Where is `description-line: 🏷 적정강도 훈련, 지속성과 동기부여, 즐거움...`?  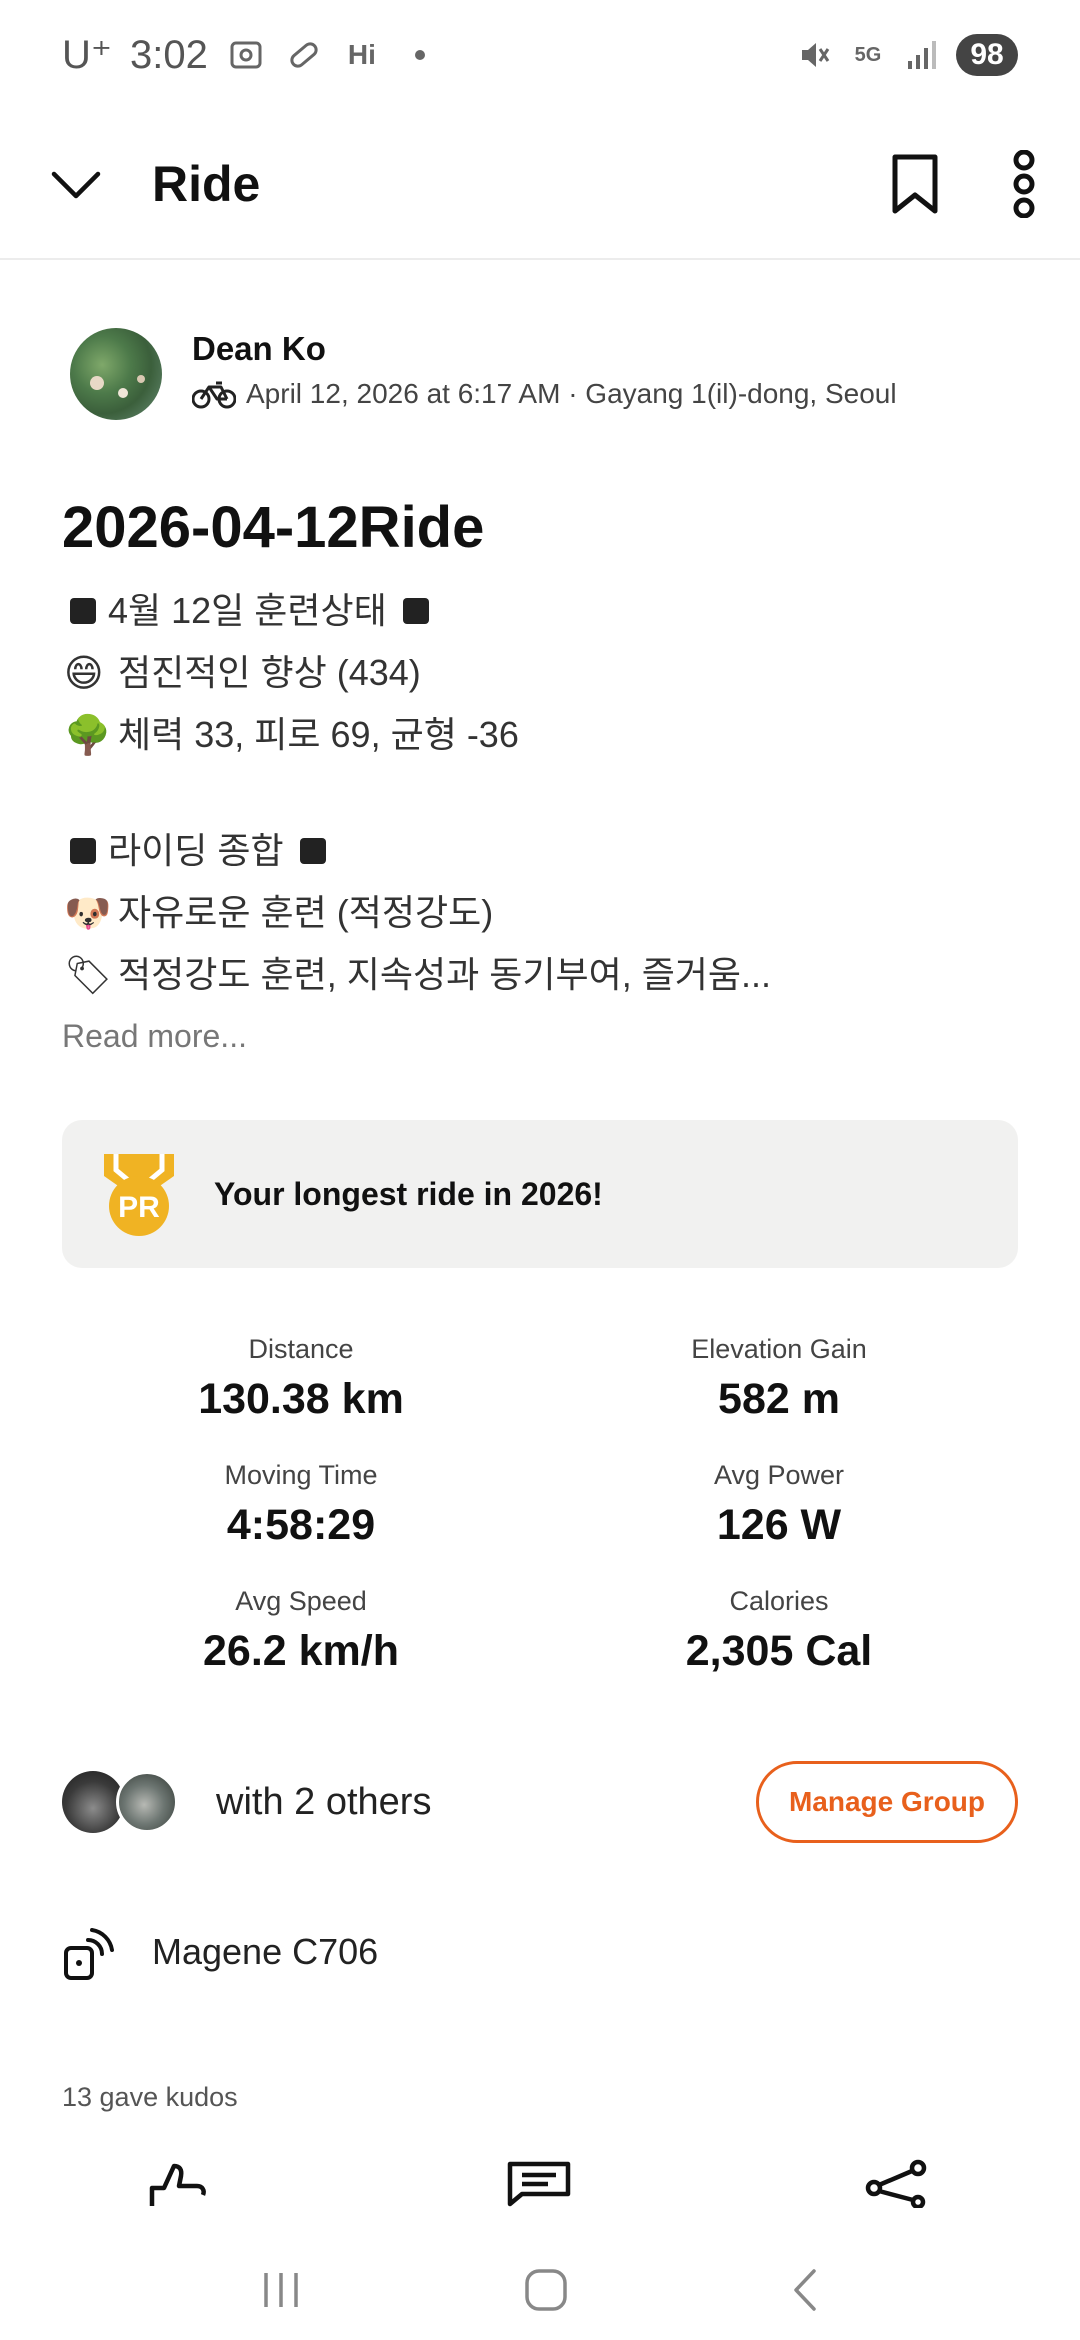 description-line: 🏷 적정강도 훈련, 지속성과 동기부여, 즐거움... is located at coordinates (417, 975).